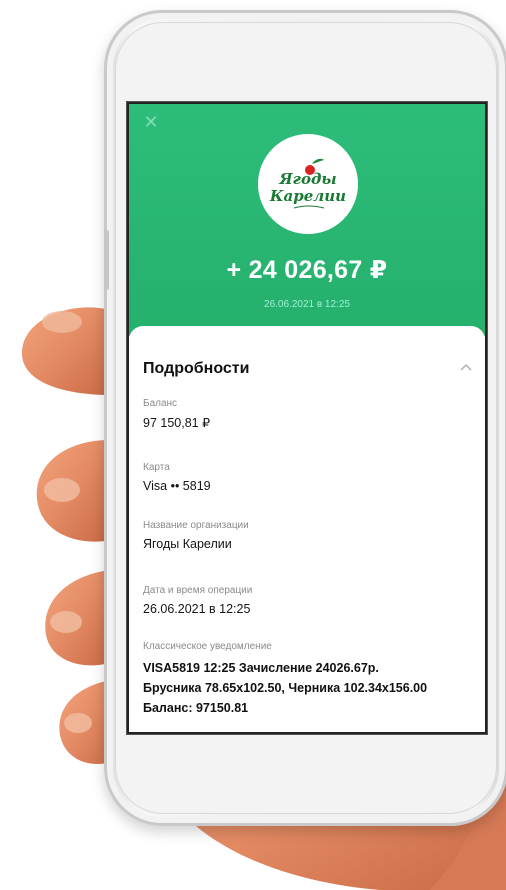  I want to click on field-value: Ягоды Карелии, so click(187, 544).